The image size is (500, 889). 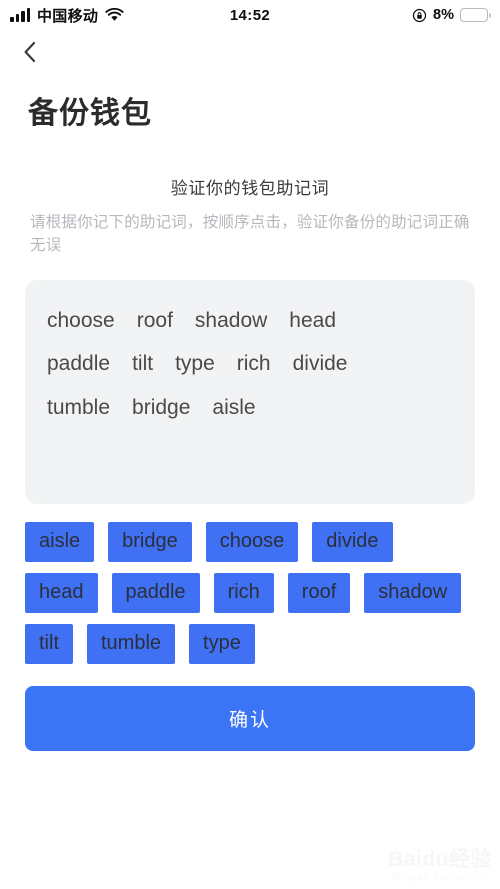 What do you see at coordinates (250, 234) in the screenshot?
I see `verify-subtext: 请根据你记下的助记词，按顺序点击，验证你备份的助记词正确无误` at bounding box center [250, 234].